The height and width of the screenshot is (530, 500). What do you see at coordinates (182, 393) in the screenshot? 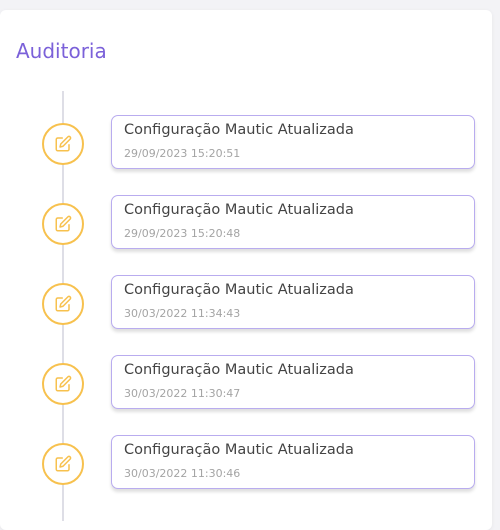
I see `timeline-item-timestamp: 30/03/2022 11:30:47` at bounding box center [182, 393].